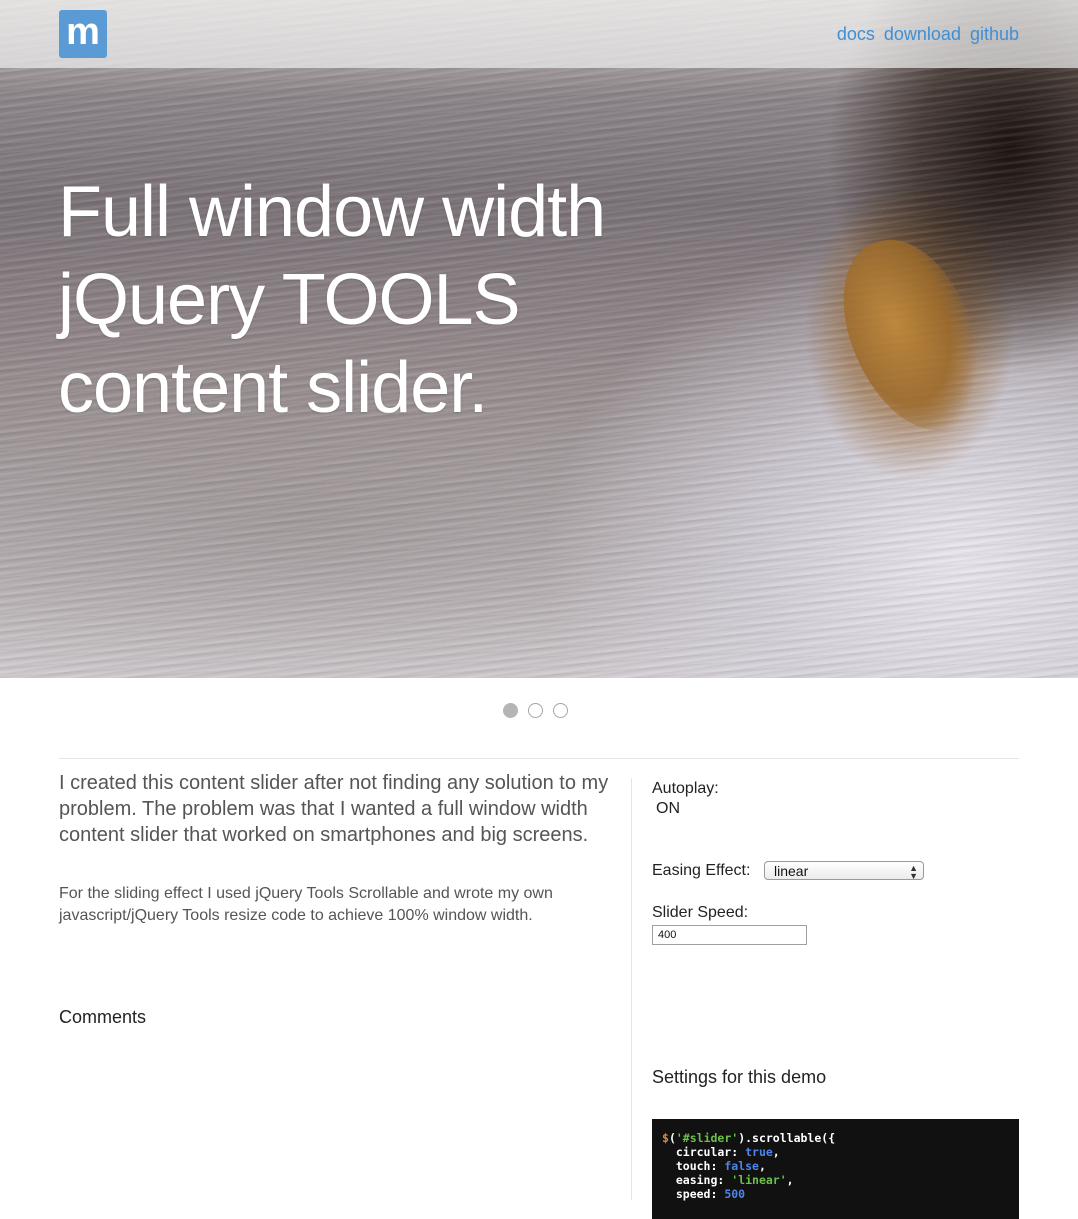  What do you see at coordinates (700, 912) in the screenshot?
I see `speed-label: Slider Speed:` at bounding box center [700, 912].